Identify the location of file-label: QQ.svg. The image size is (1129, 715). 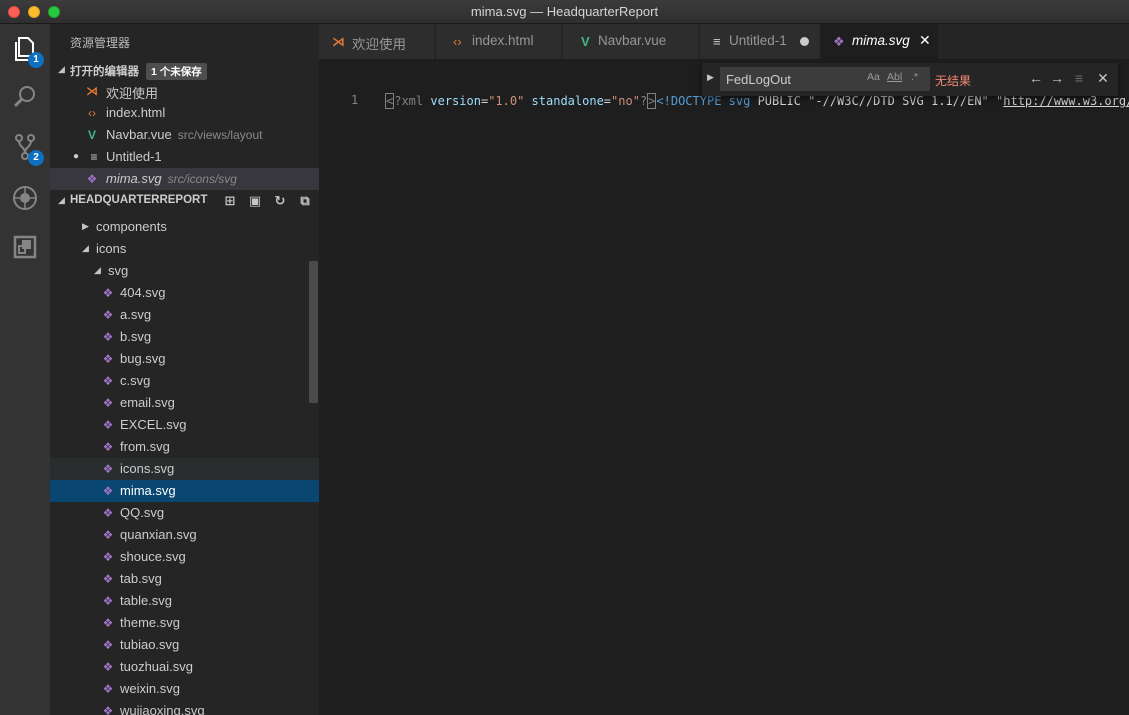
(142, 512).